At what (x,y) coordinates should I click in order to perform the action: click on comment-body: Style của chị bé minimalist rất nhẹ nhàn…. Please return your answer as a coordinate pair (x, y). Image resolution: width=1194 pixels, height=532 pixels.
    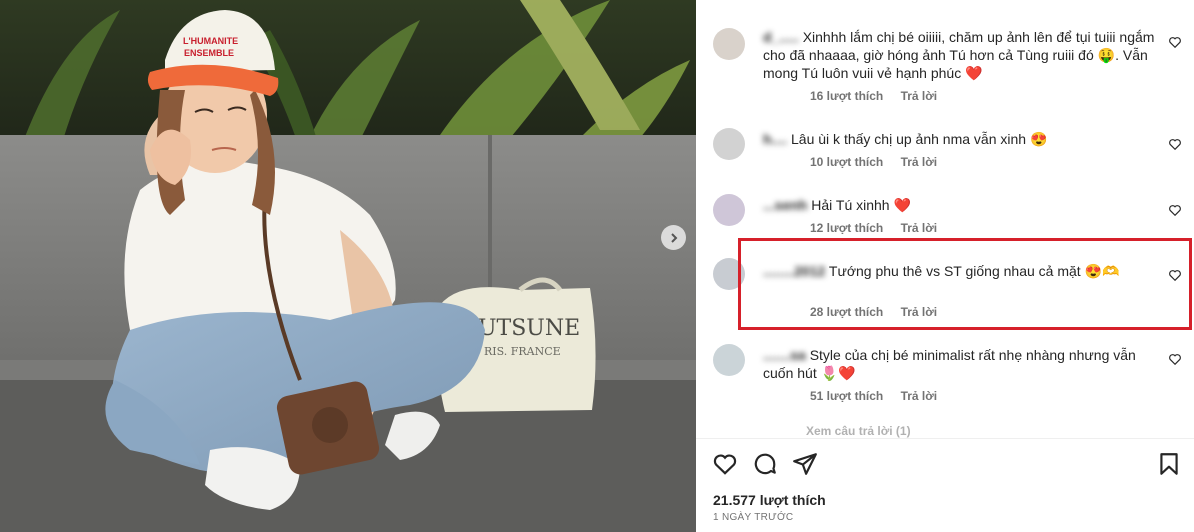
    Looking at the image, I should click on (949, 364).